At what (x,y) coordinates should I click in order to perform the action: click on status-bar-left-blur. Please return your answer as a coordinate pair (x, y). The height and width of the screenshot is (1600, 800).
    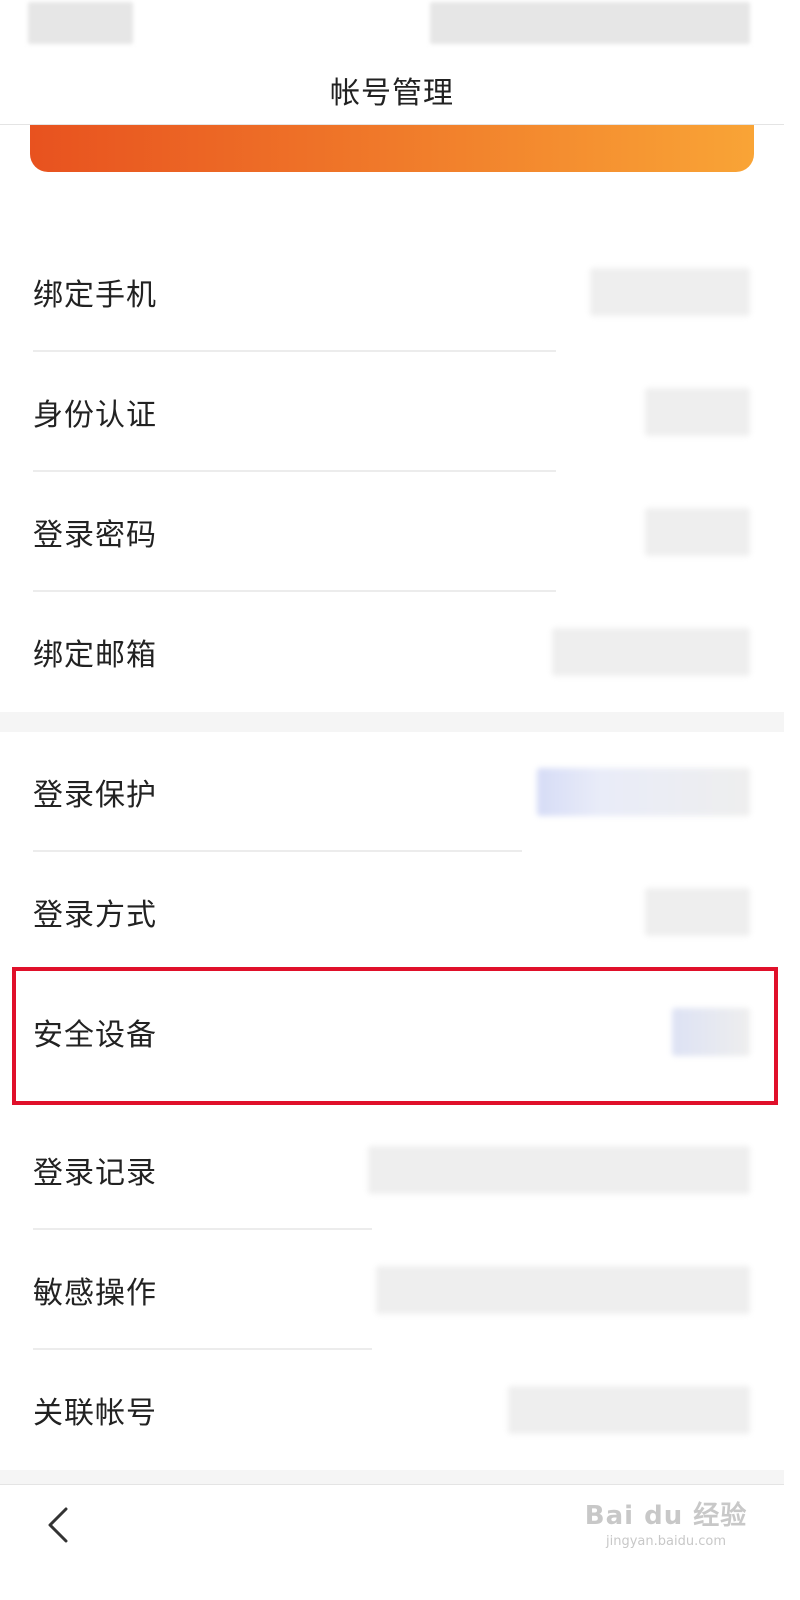
    Looking at the image, I should click on (80, 23).